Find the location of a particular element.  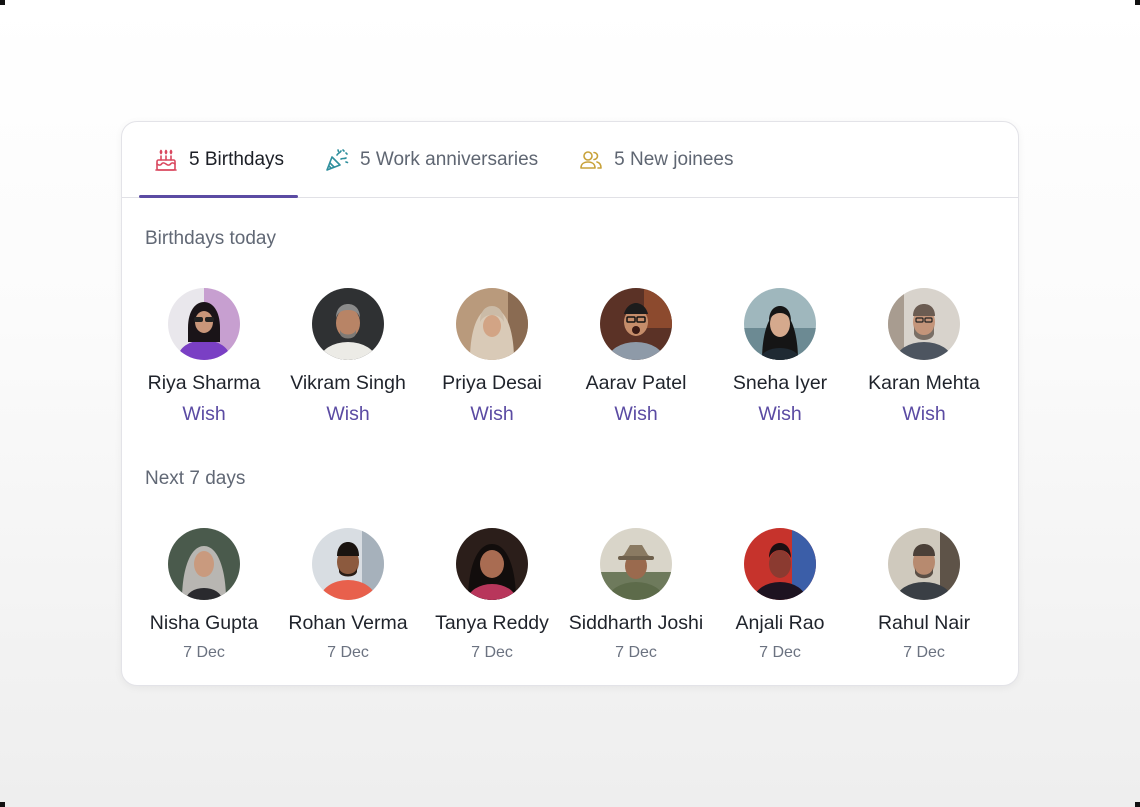

person-name: Vikram Singh is located at coordinates (348, 383).